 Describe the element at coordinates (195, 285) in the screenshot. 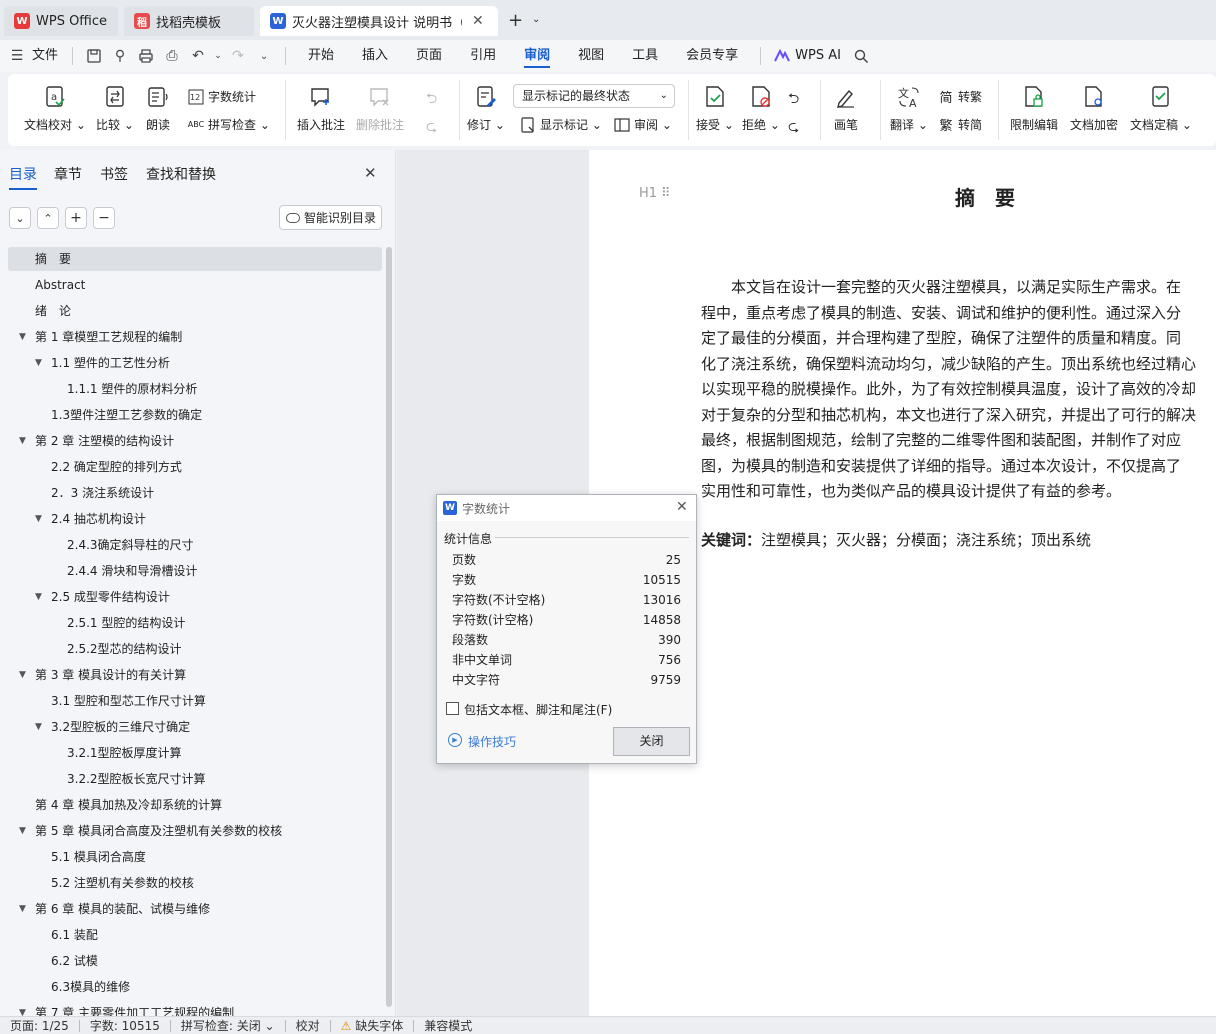

I see `toc-item: Abstract` at that location.